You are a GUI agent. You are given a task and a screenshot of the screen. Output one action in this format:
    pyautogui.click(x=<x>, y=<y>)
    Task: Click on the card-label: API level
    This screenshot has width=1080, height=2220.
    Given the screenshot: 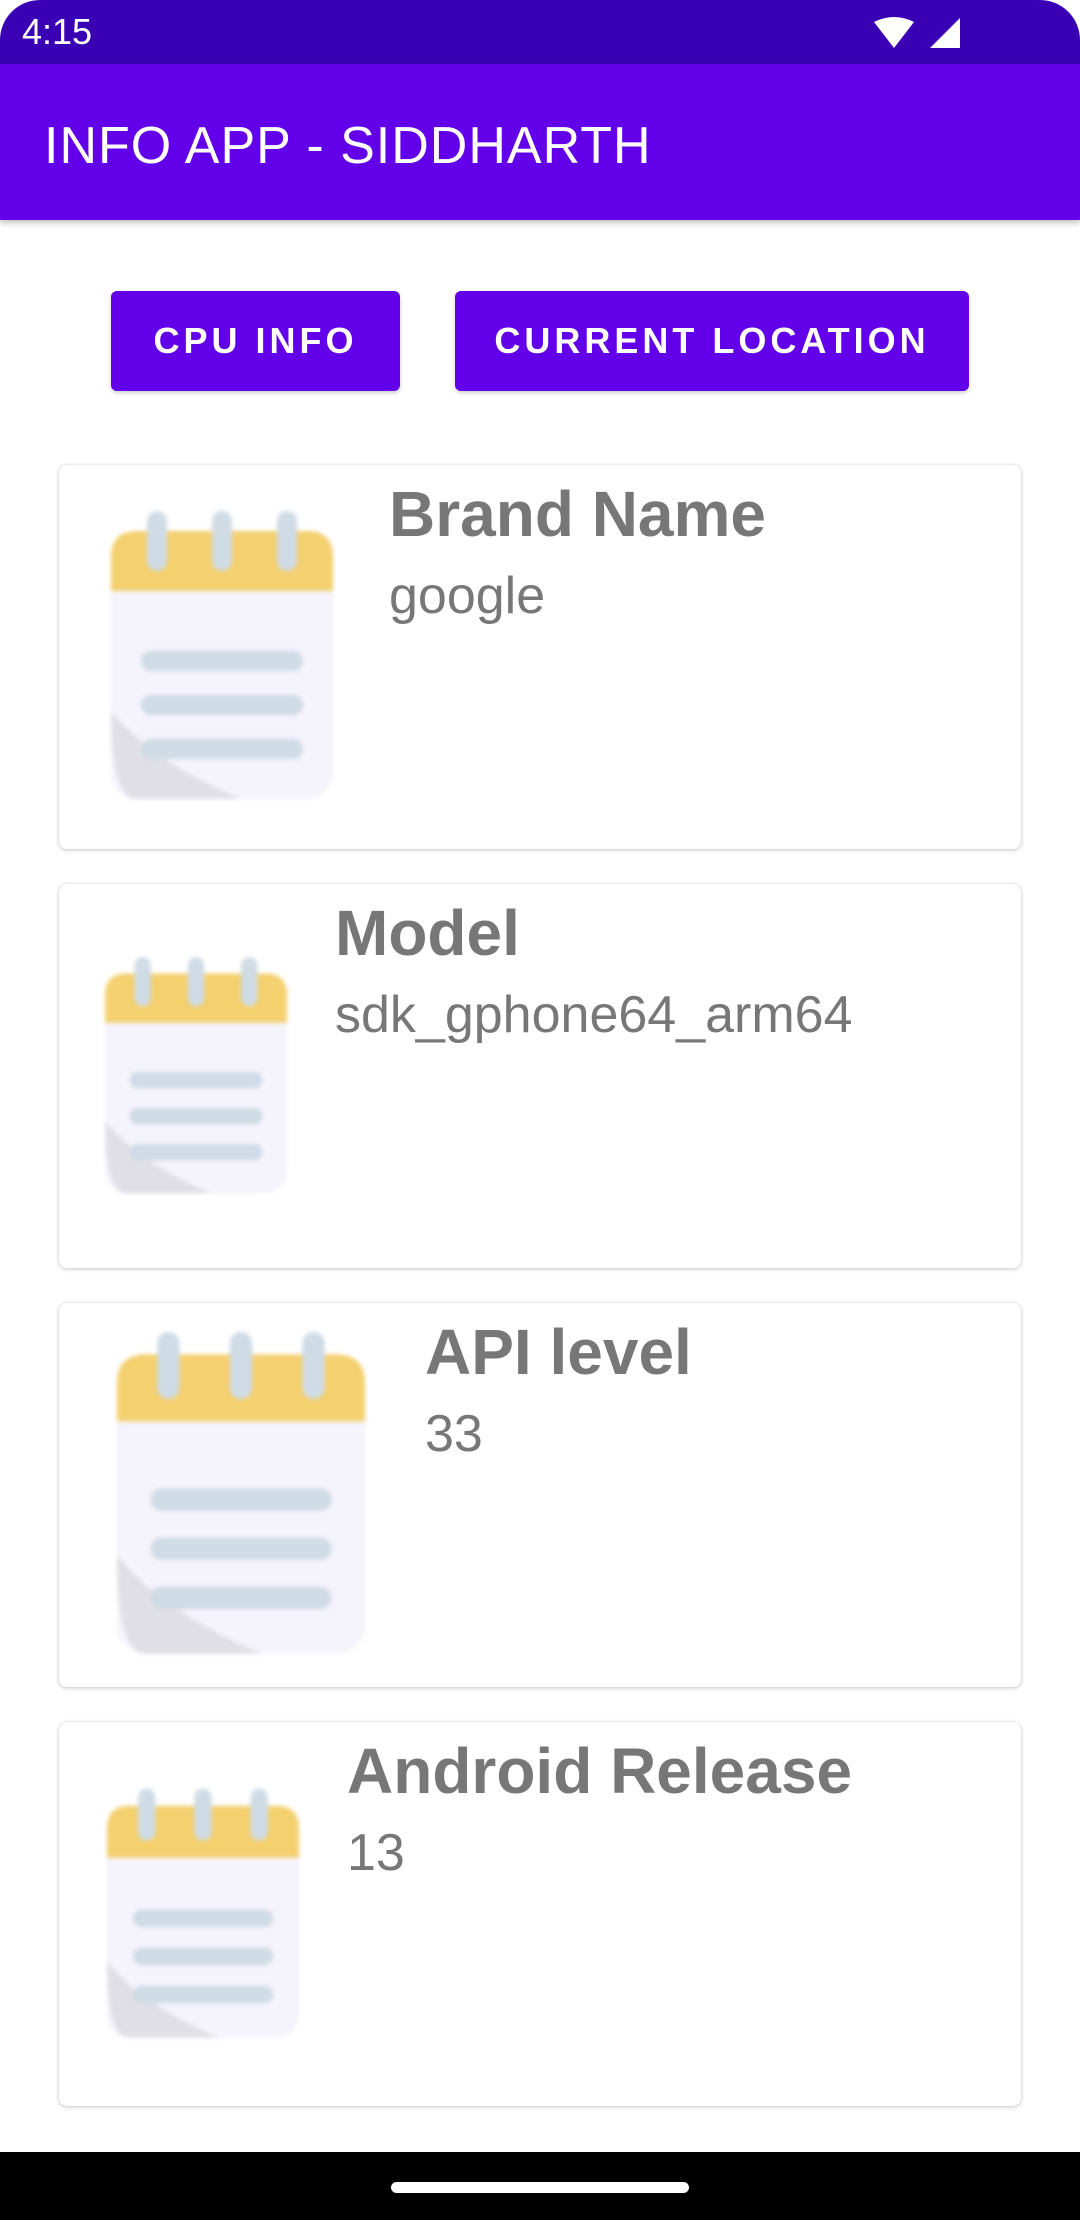 What is the action you would take?
    pyautogui.click(x=558, y=1352)
    